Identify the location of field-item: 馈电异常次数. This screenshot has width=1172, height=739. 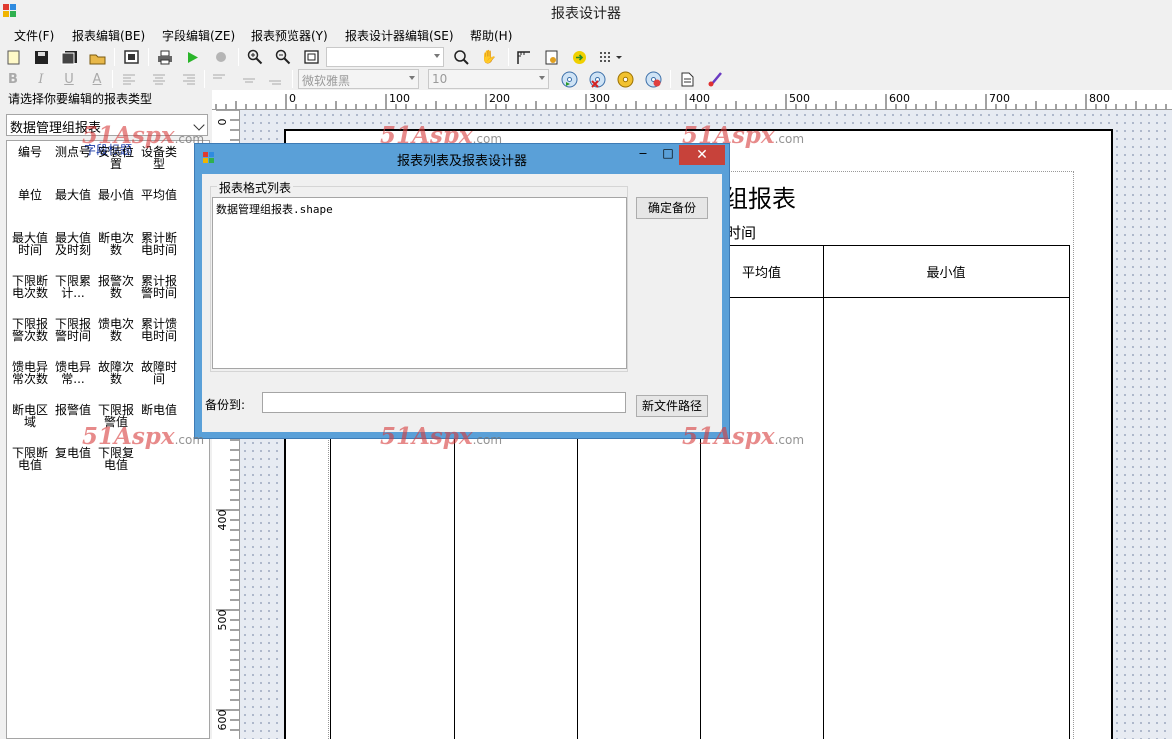
(30, 373).